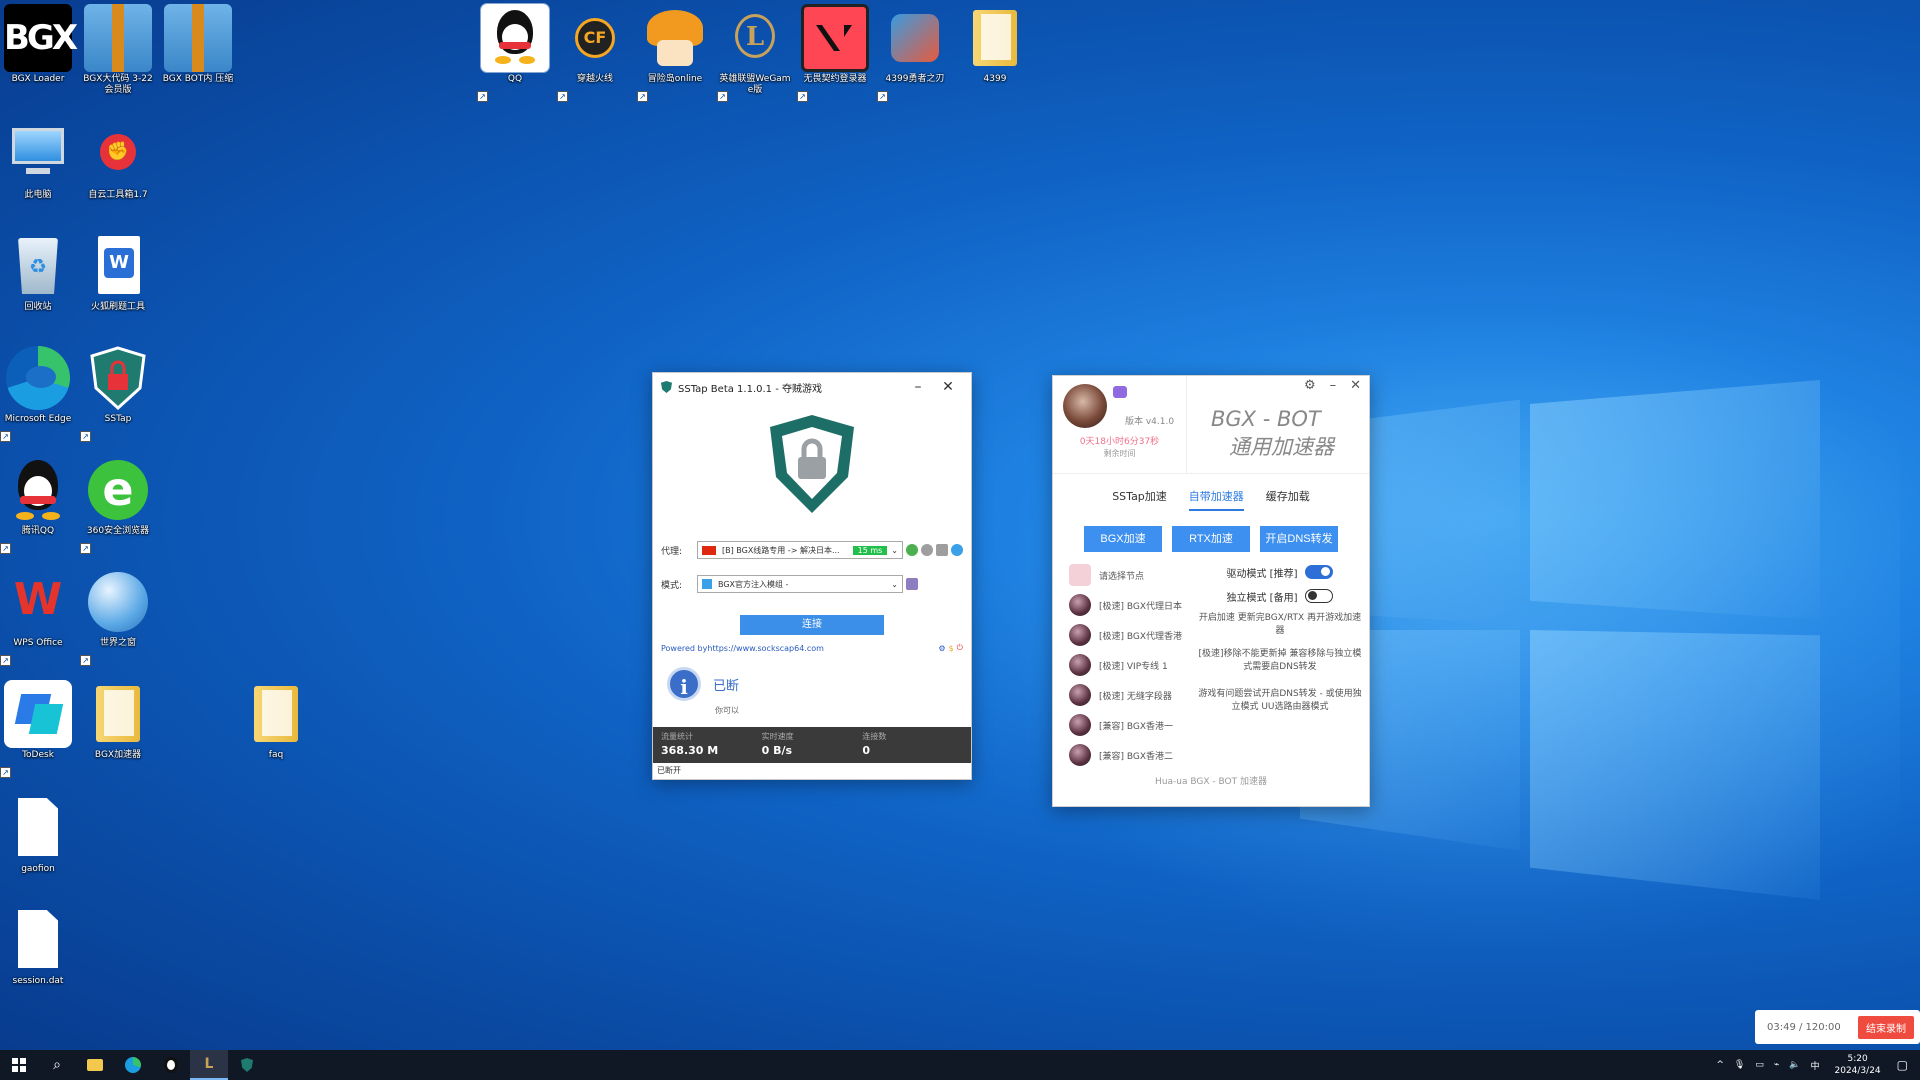 The image size is (1920, 1080). I want to click on gear-icon: ⚙, so click(1310, 385).